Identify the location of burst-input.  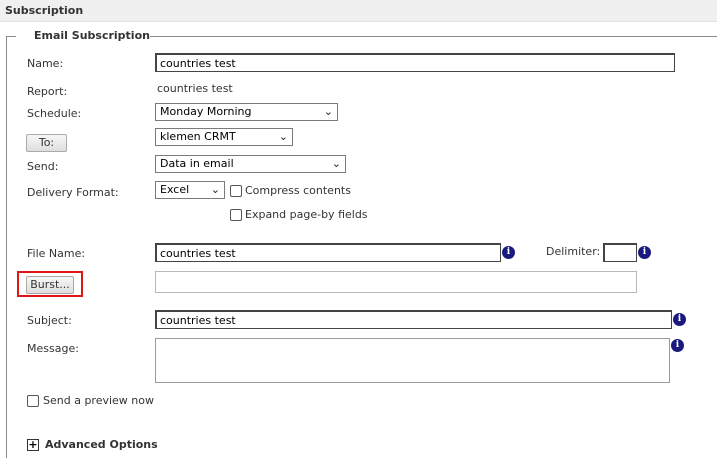
(396, 282).